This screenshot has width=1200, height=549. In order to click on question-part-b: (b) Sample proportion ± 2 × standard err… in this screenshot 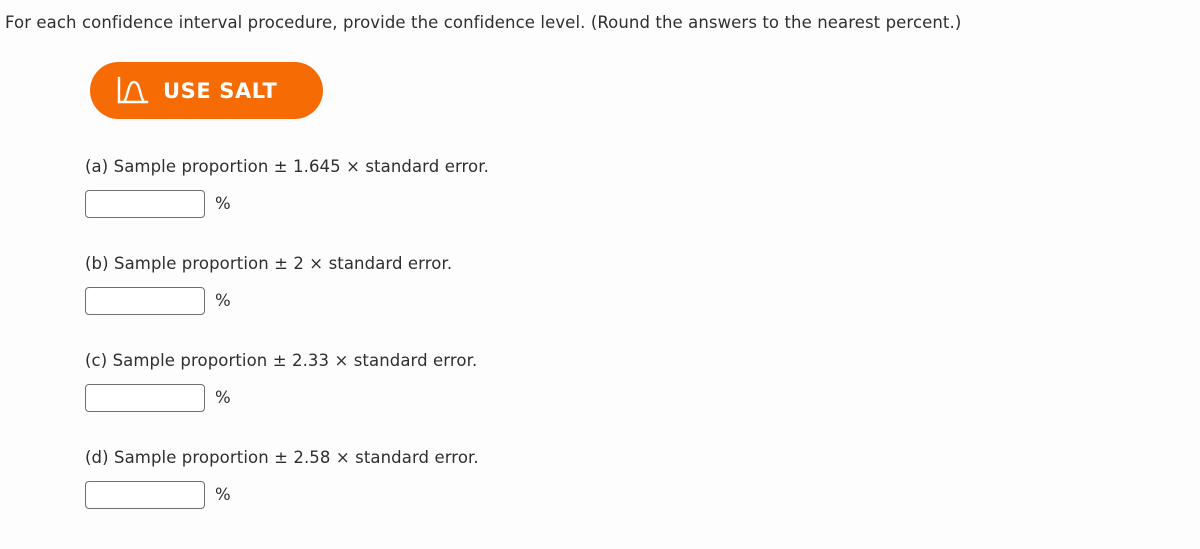, I will do `click(268, 284)`.